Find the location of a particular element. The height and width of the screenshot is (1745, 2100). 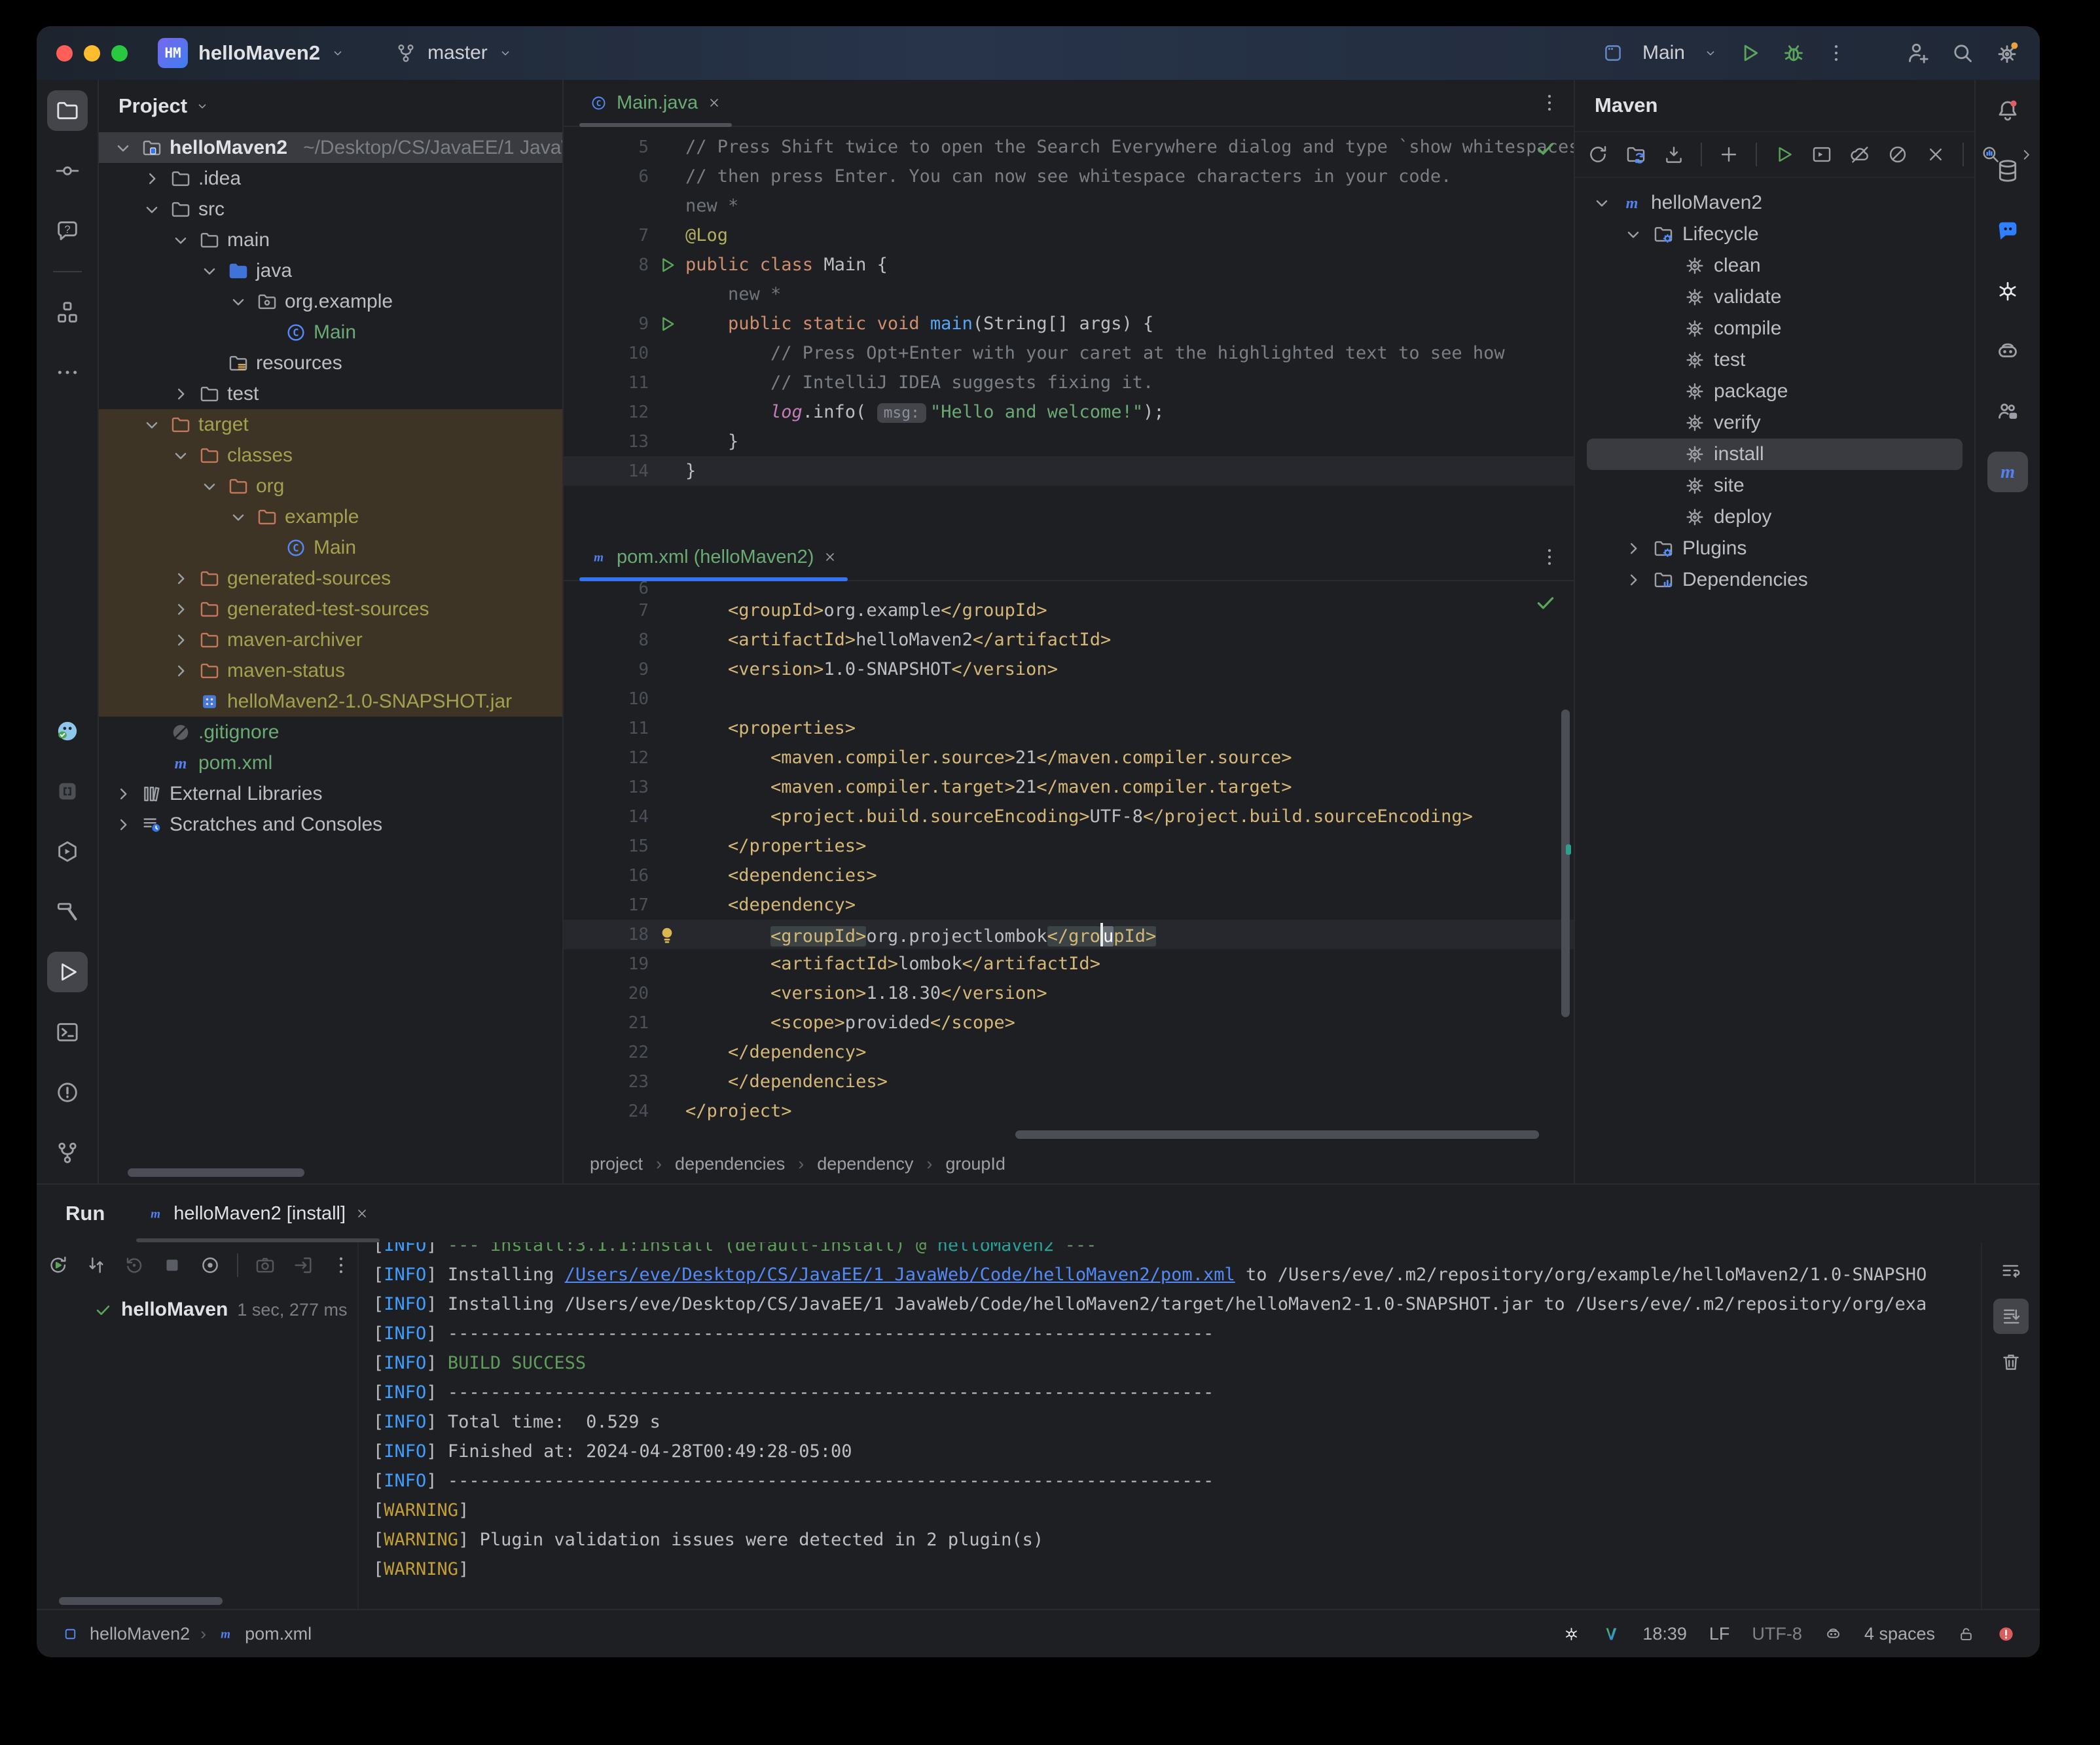

maven-mute-button is located at coordinates (1936, 154).